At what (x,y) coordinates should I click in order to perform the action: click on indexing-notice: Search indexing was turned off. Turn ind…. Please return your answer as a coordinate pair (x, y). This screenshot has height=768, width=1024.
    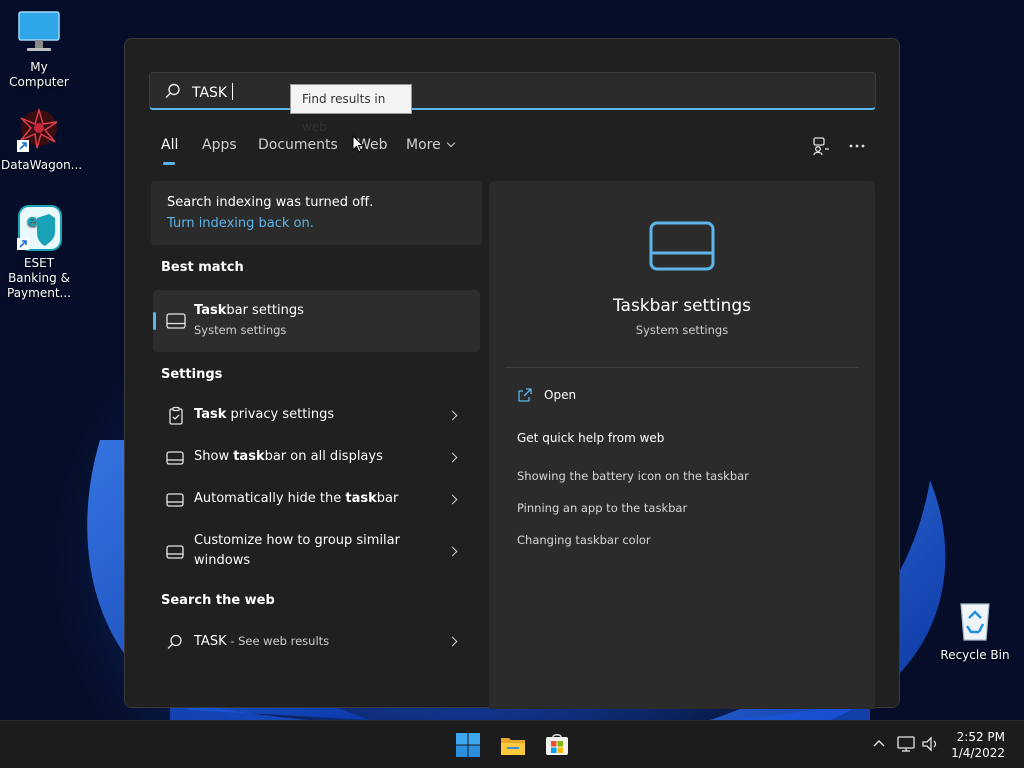
    Looking at the image, I should click on (316, 213).